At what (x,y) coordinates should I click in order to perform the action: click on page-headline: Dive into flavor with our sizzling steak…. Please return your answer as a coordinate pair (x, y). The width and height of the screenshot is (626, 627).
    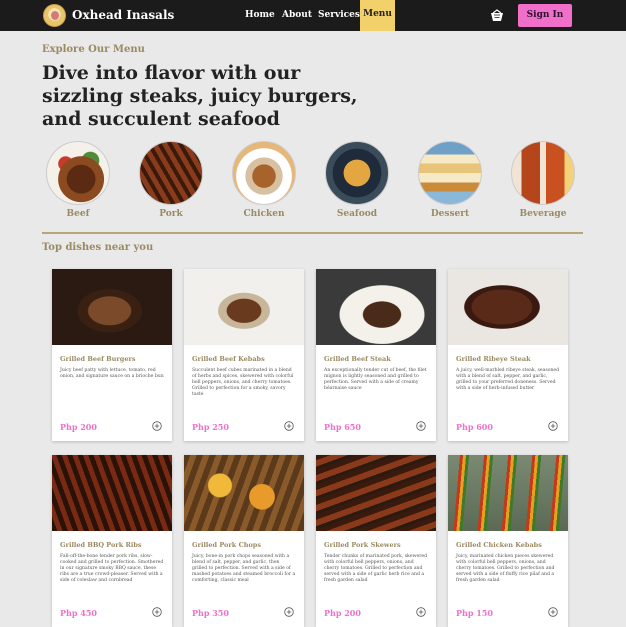
    Looking at the image, I should click on (200, 96).